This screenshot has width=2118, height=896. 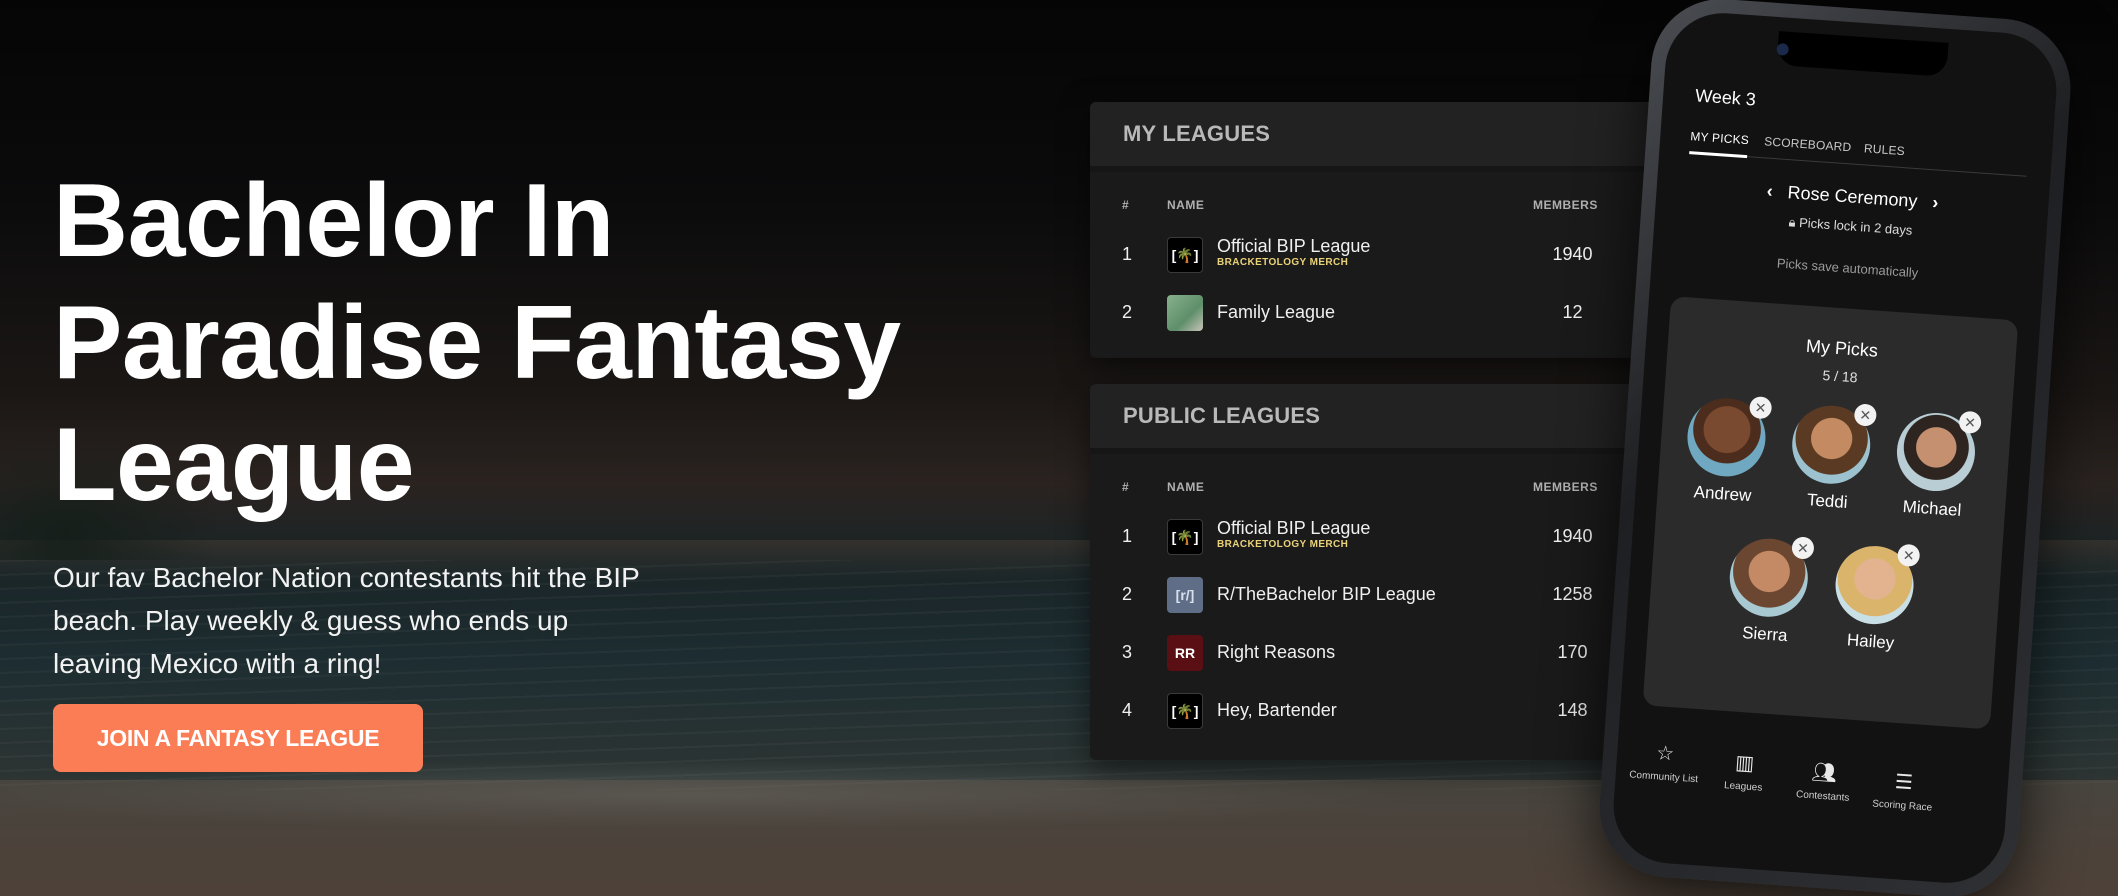 I want to click on nav-community-list: ☆ Community List, so click(x=1664, y=761).